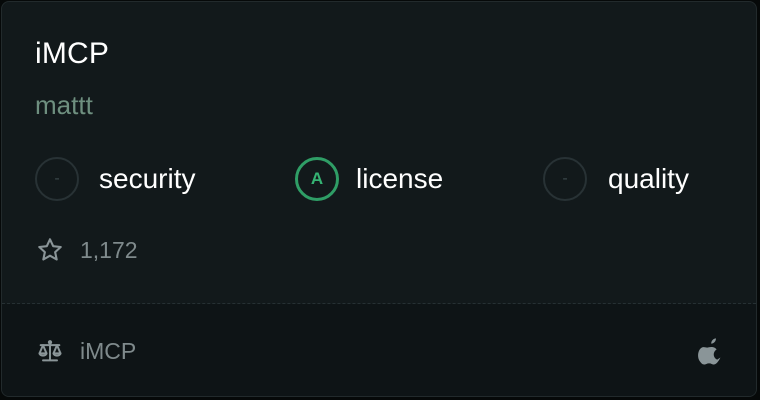 Image resolution: width=760 pixels, height=400 pixels. I want to click on quality-grade-badge: -, so click(565, 179).